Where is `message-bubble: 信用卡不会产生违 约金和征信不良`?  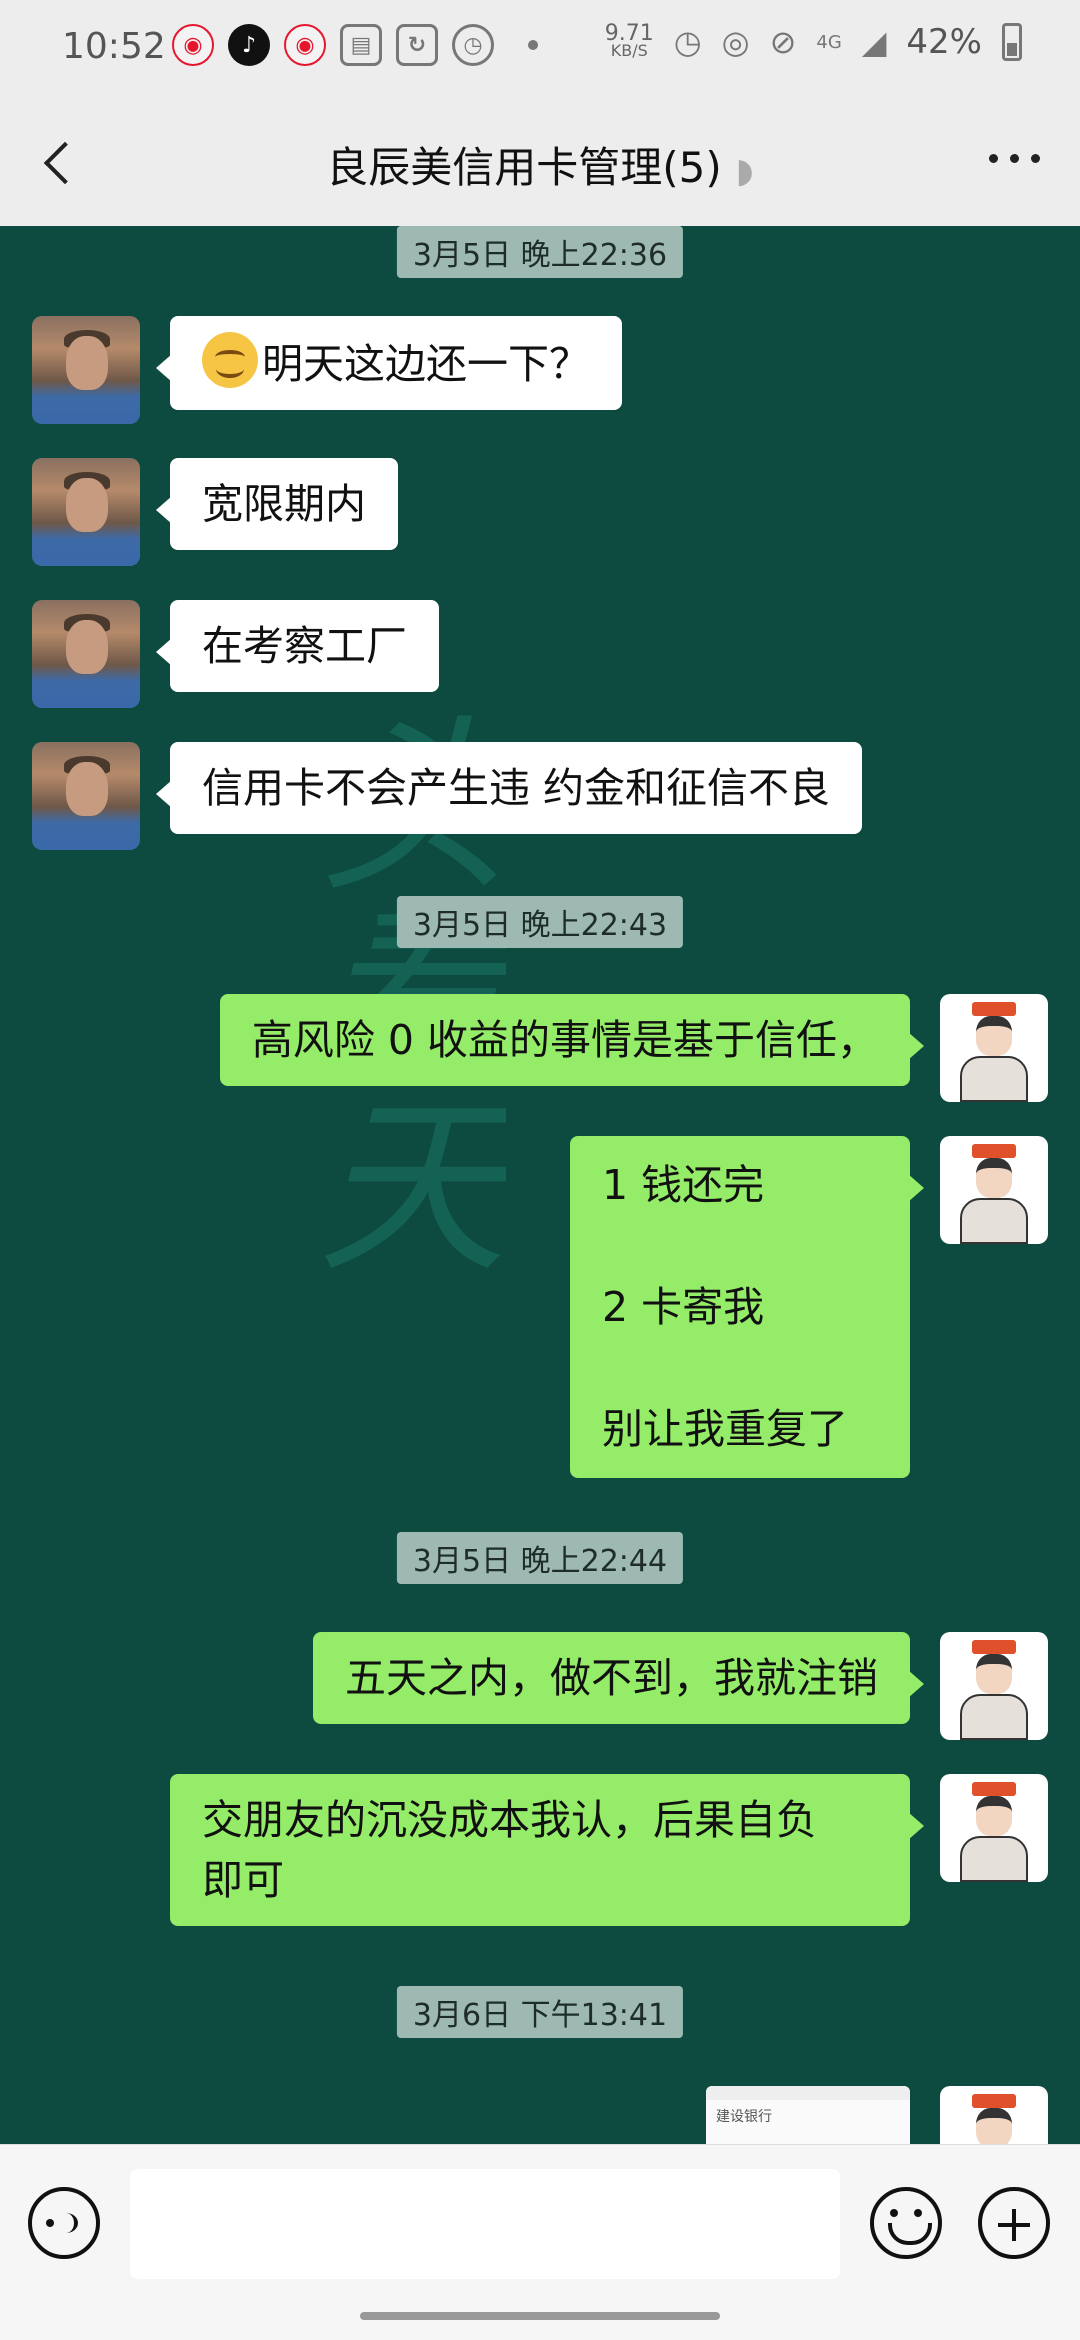 message-bubble: 信用卡不会产生违 约金和征信不良 is located at coordinates (509, 788).